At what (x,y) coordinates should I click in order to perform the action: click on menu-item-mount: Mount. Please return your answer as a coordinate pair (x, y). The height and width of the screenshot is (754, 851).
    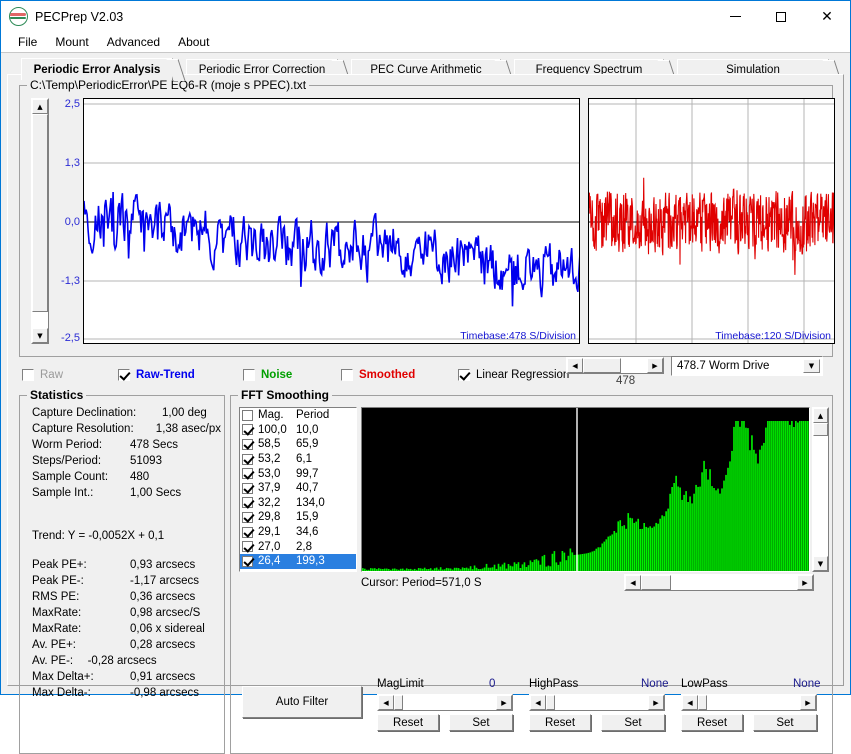
    Looking at the image, I should click on (71, 42).